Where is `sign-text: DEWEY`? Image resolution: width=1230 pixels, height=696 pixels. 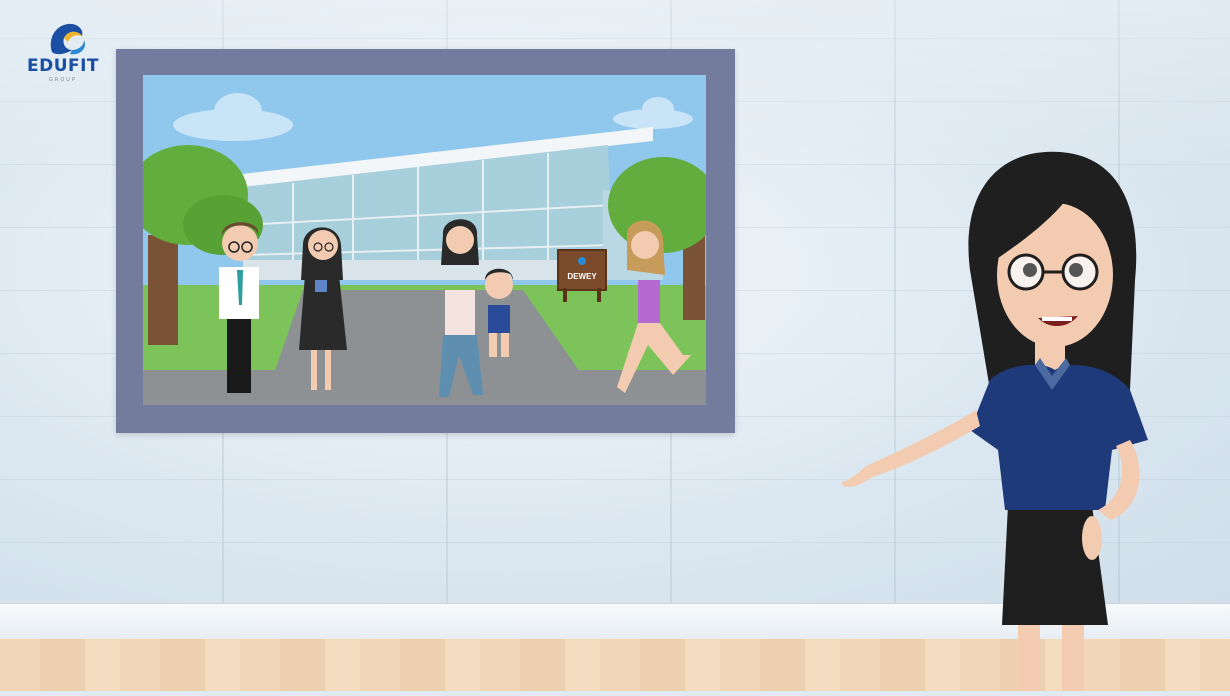
sign-text: DEWEY is located at coordinates (582, 276).